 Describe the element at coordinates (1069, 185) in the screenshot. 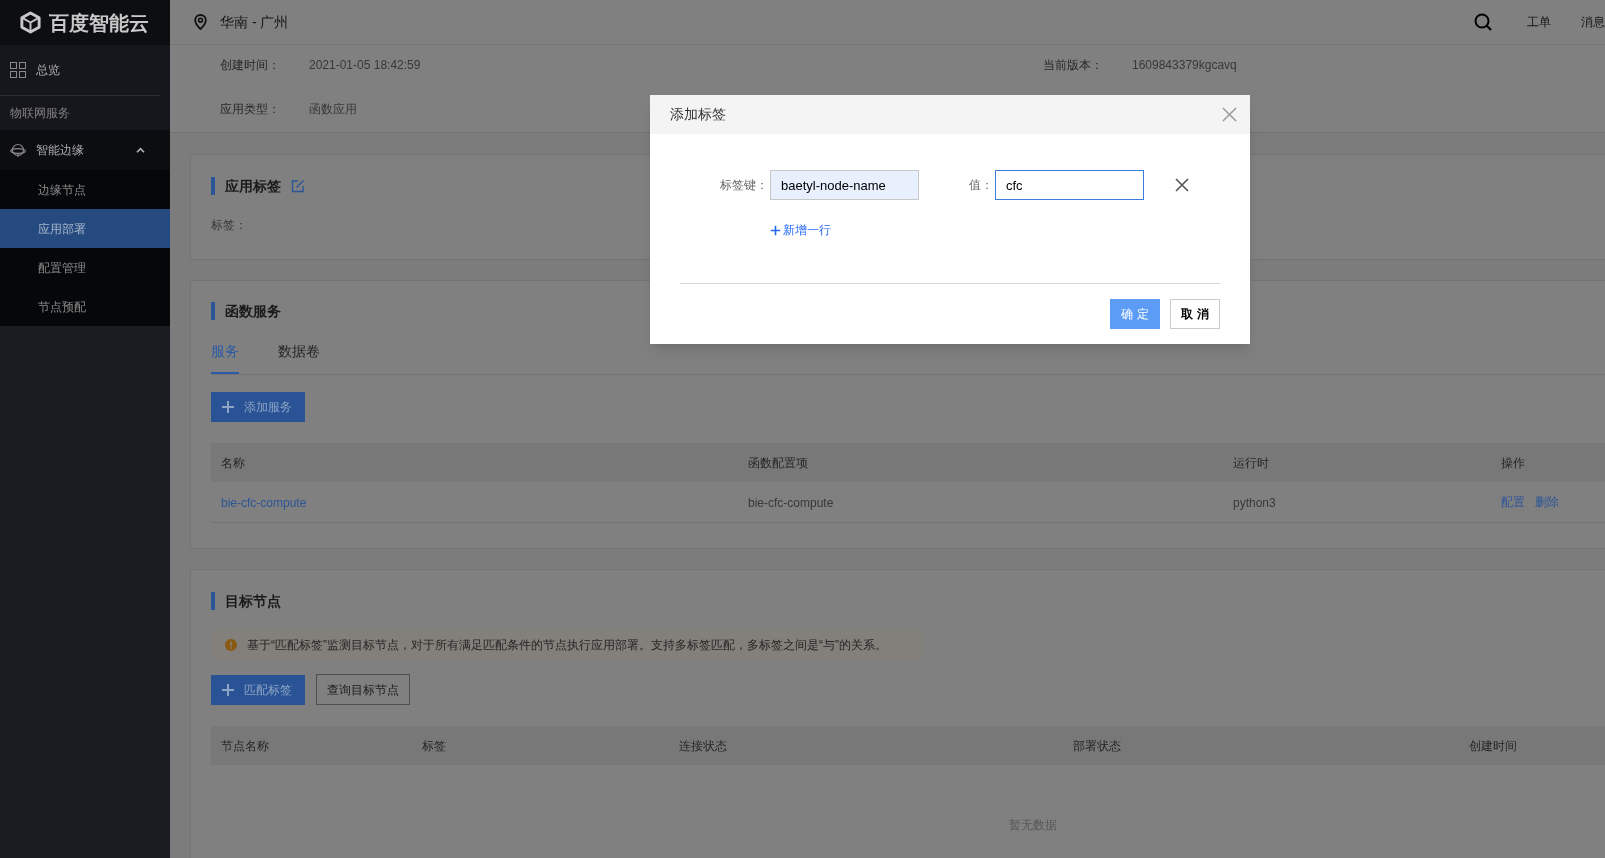

I see `value-input: cfc` at that location.